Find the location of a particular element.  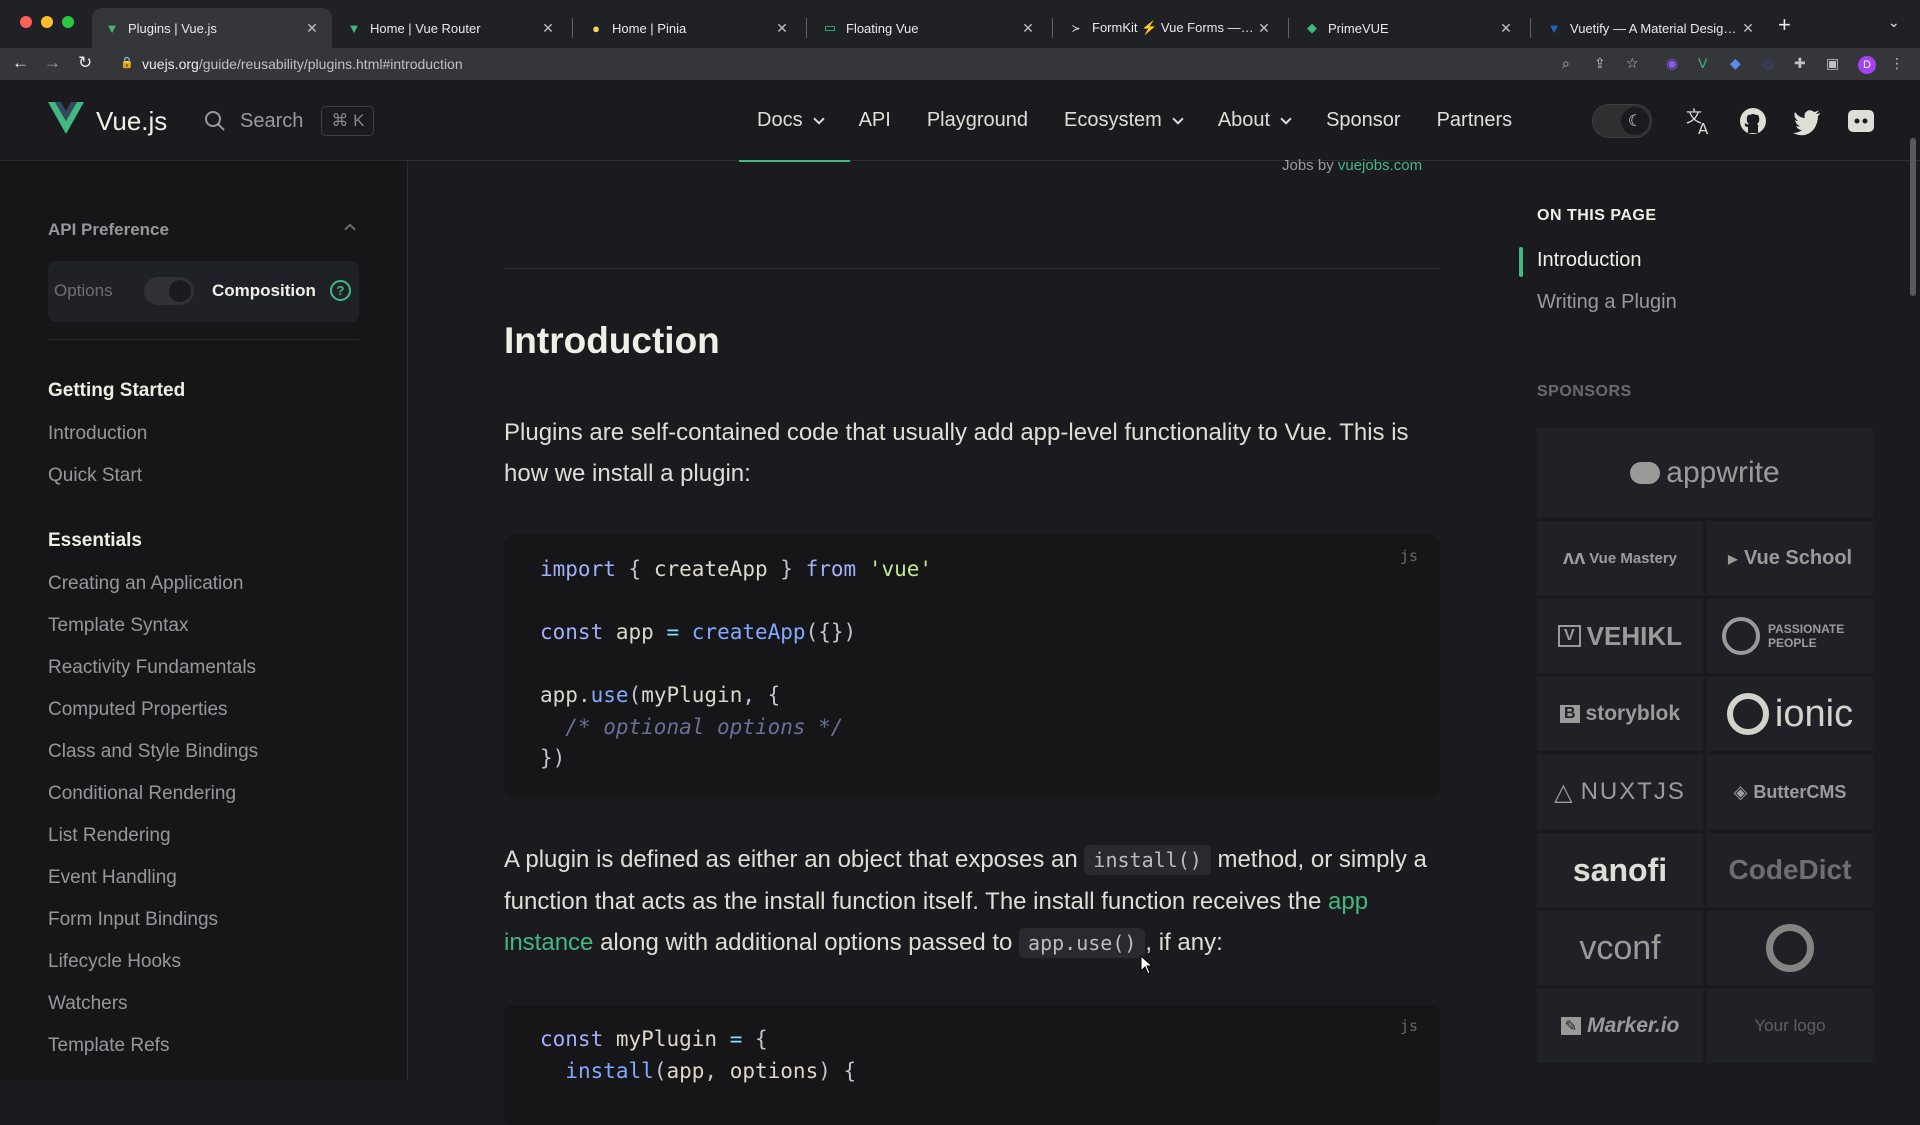

sponsor-buttercms: ◈ ButterCMS is located at coordinates (1790, 792).